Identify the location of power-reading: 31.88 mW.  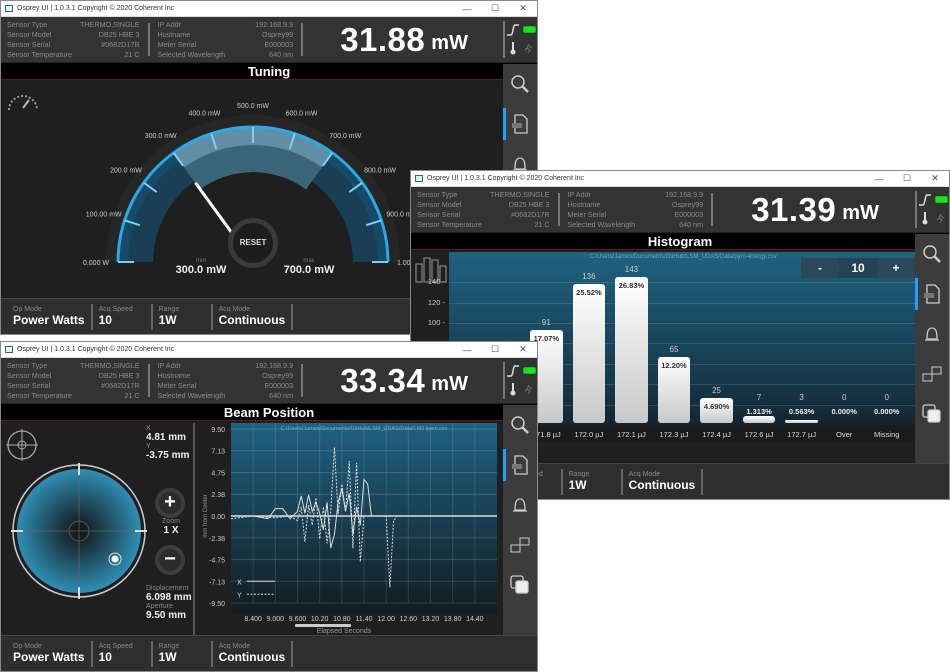
(404, 39).